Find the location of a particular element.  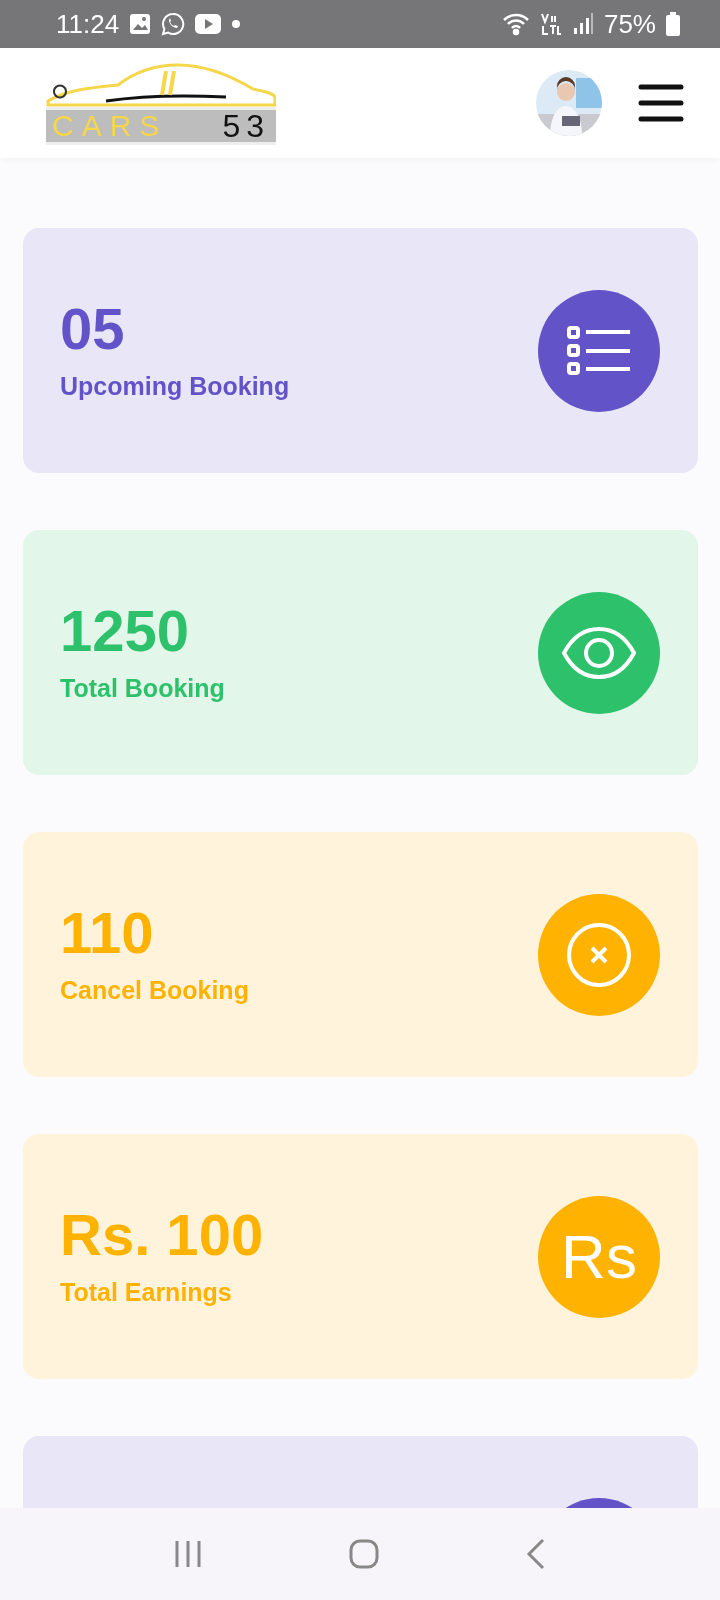

car-icon is located at coordinates (161, 84).